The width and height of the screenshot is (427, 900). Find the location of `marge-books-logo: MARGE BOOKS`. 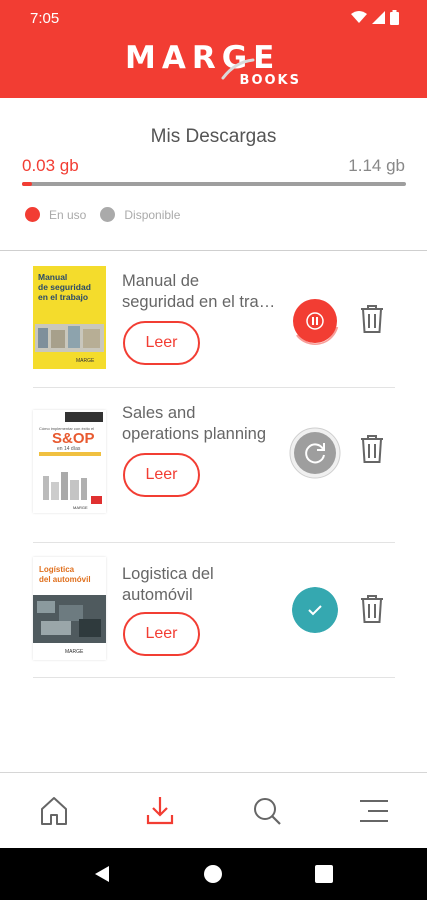

marge-books-logo: MARGE BOOKS is located at coordinates (215, 66).